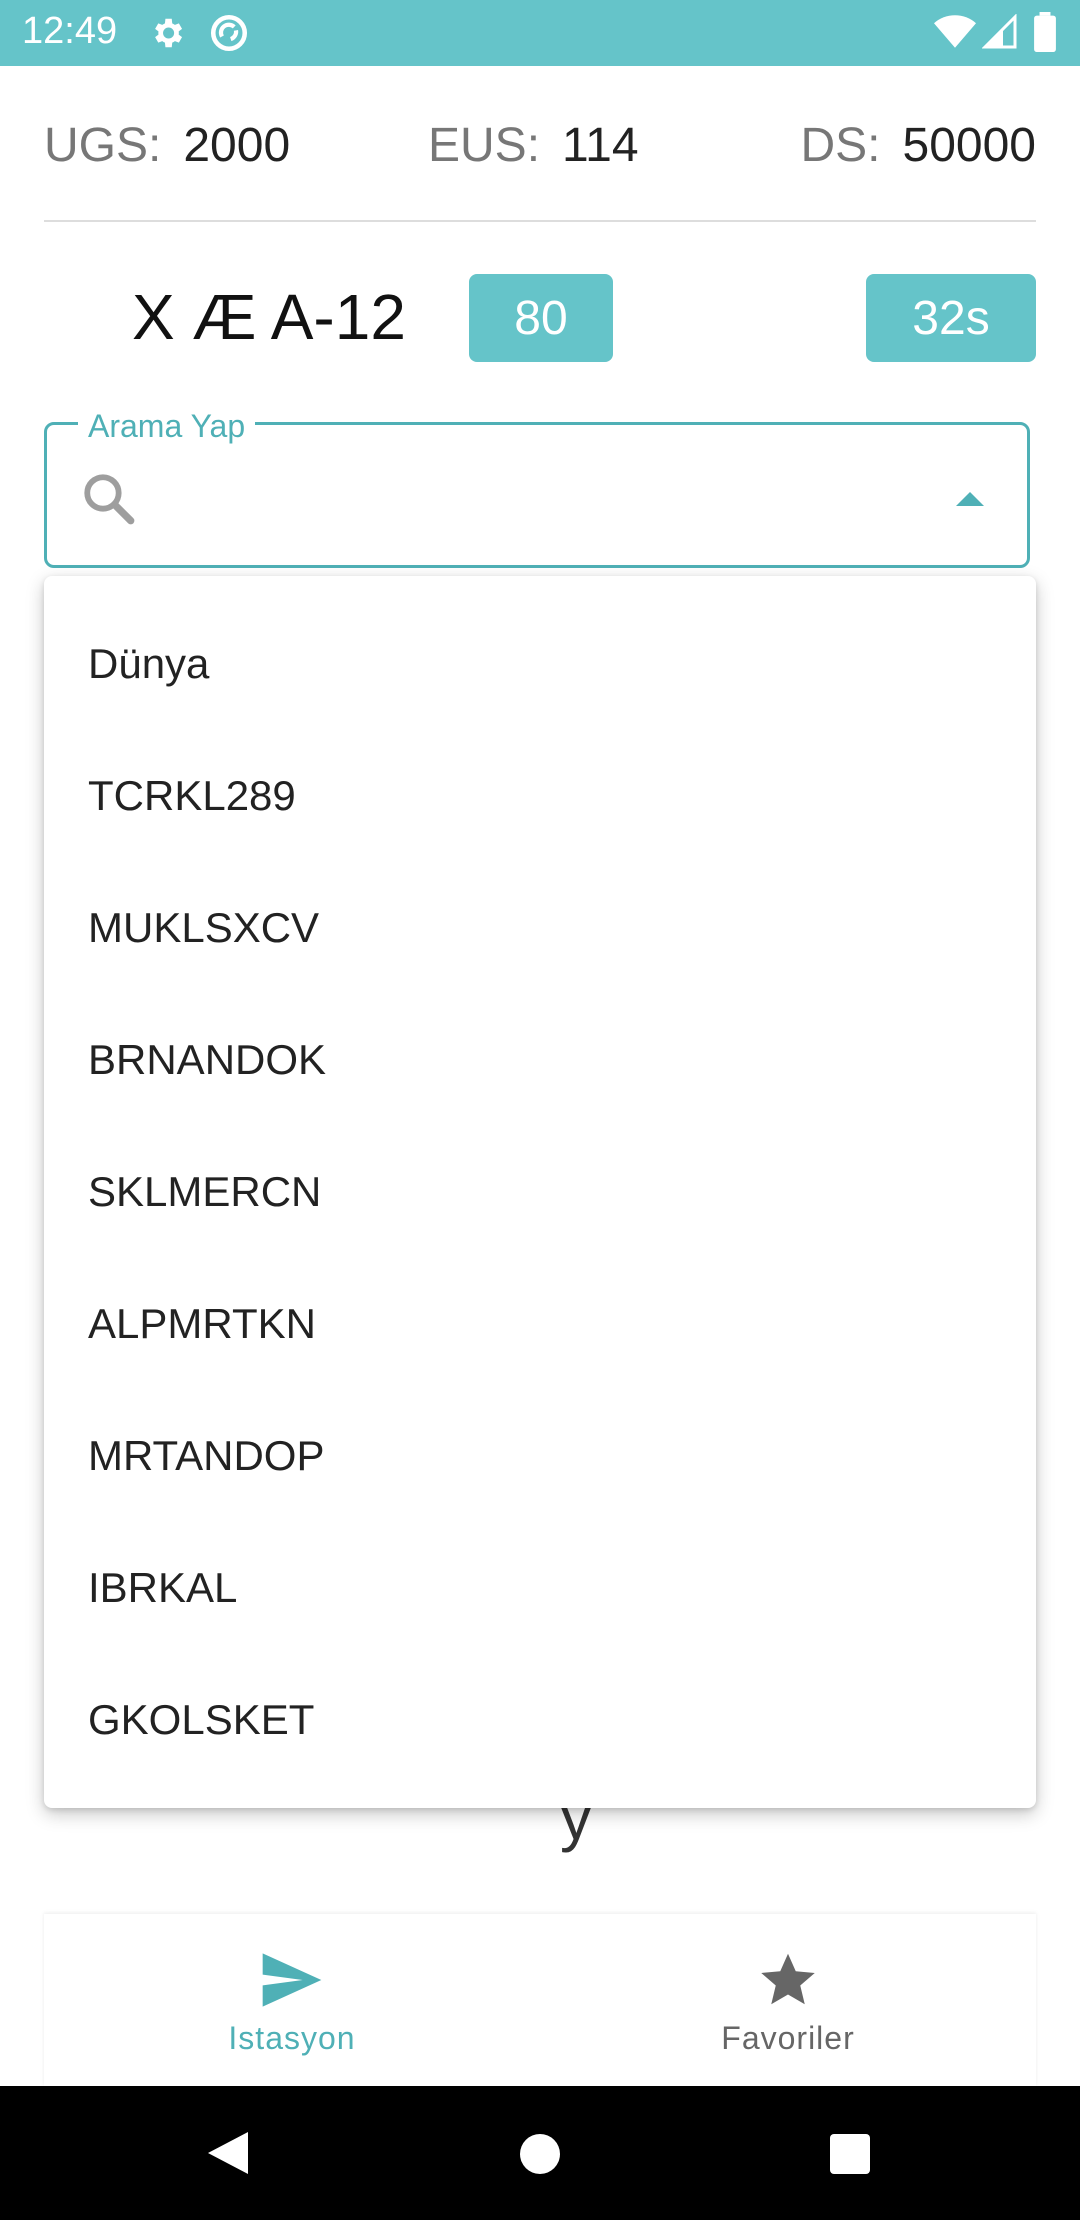 The width and height of the screenshot is (1080, 2220). I want to click on nav-label-favoriler: Favoriler, so click(788, 2038).